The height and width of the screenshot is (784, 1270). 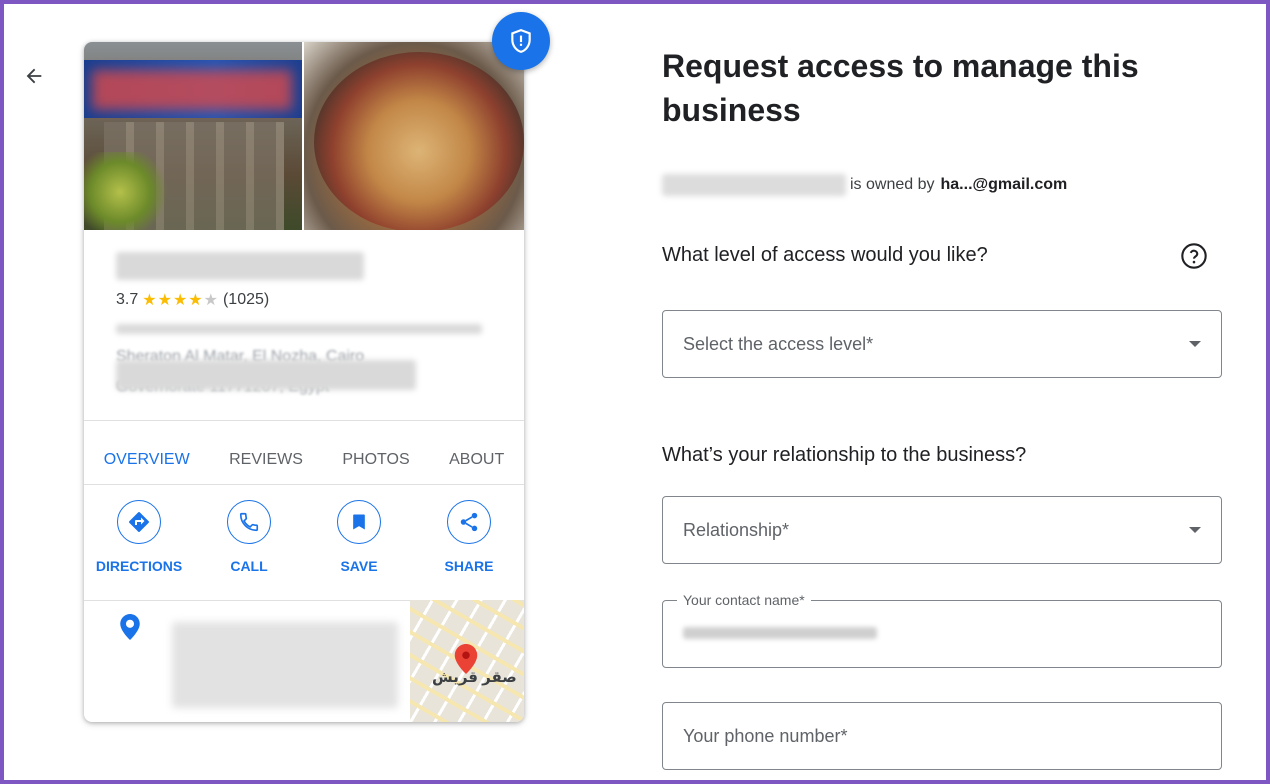 What do you see at coordinates (129, 191) in the screenshot?
I see `tree-image` at bounding box center [129, 191].